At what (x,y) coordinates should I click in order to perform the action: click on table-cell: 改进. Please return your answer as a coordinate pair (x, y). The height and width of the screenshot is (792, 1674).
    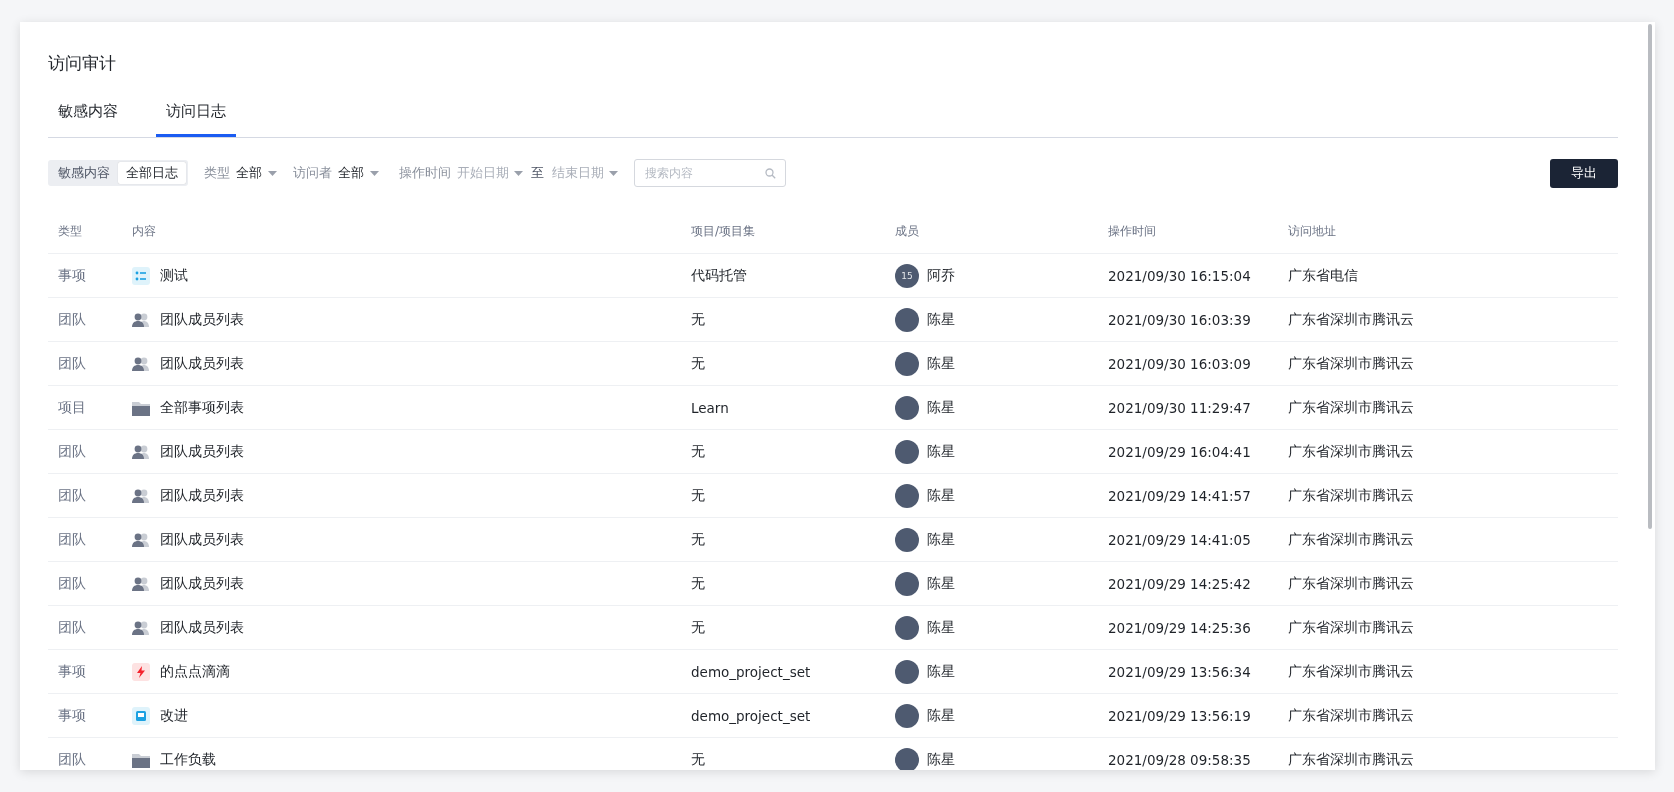
    Looking at the image, I should click on (174, 715).